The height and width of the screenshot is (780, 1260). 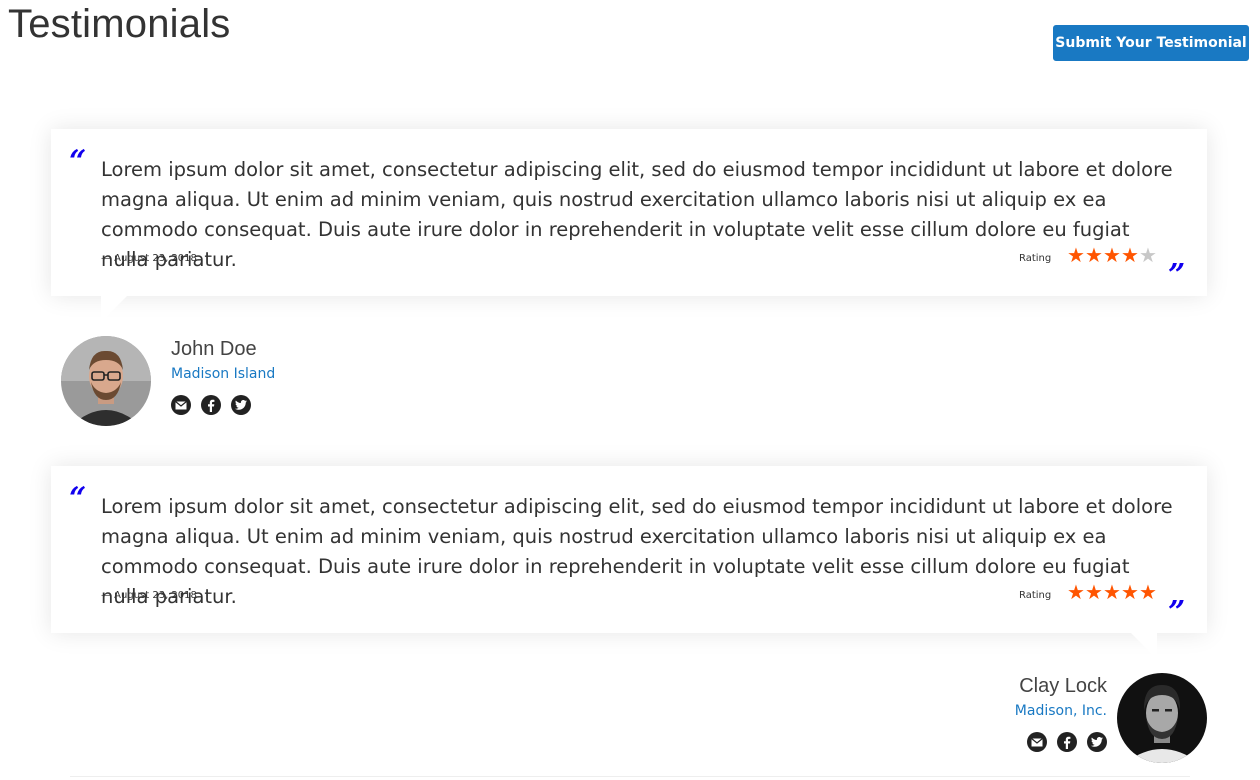 I want to click on author-name: John Doe, so click(x=214, y=349).